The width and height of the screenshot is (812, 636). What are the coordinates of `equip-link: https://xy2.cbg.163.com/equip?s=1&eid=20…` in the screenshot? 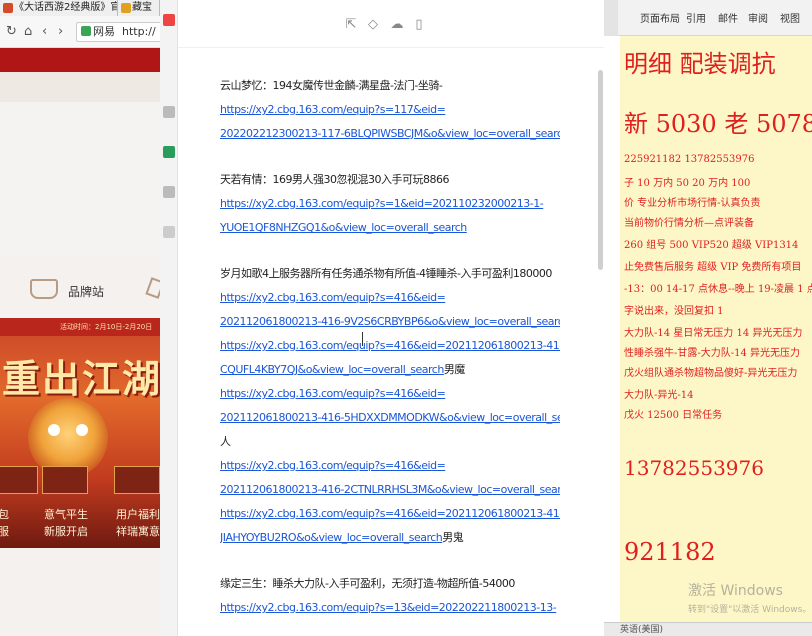 It's located at (382, 203).